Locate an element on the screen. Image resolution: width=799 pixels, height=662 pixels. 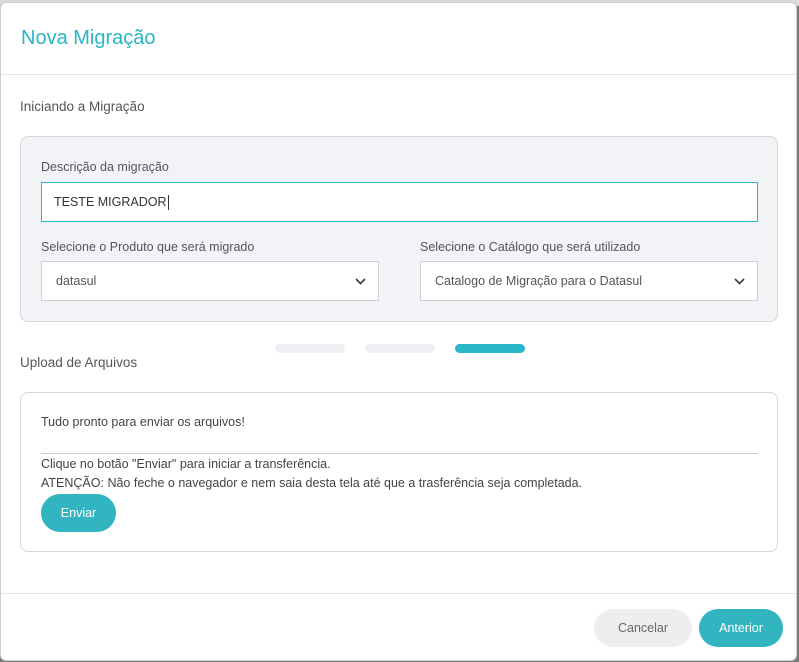
modal-header: Nova Migração is located at coordinates (398, 39).